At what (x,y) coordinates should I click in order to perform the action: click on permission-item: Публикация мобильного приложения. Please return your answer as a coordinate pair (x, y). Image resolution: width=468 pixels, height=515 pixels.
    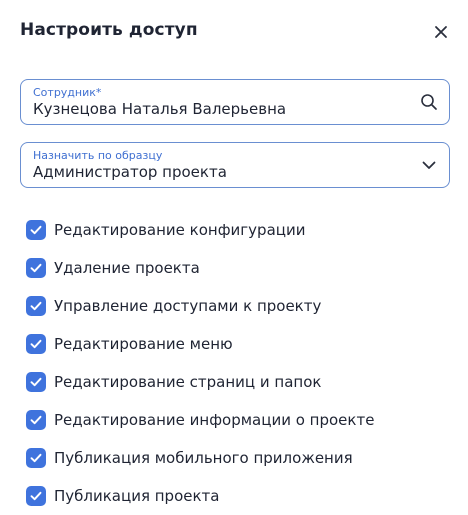
    Looking at the image, I should click on (236, 458).